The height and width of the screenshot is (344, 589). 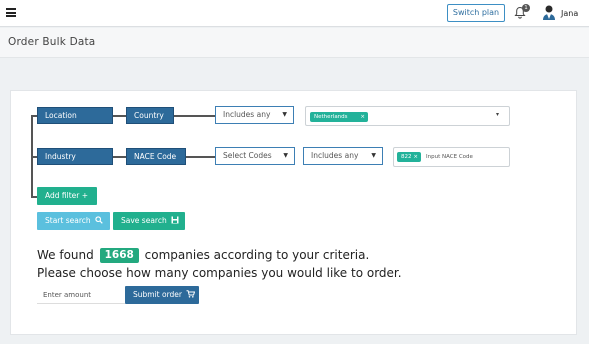 I want to click on save-search-button: Save search, so click(x=149, y=221).